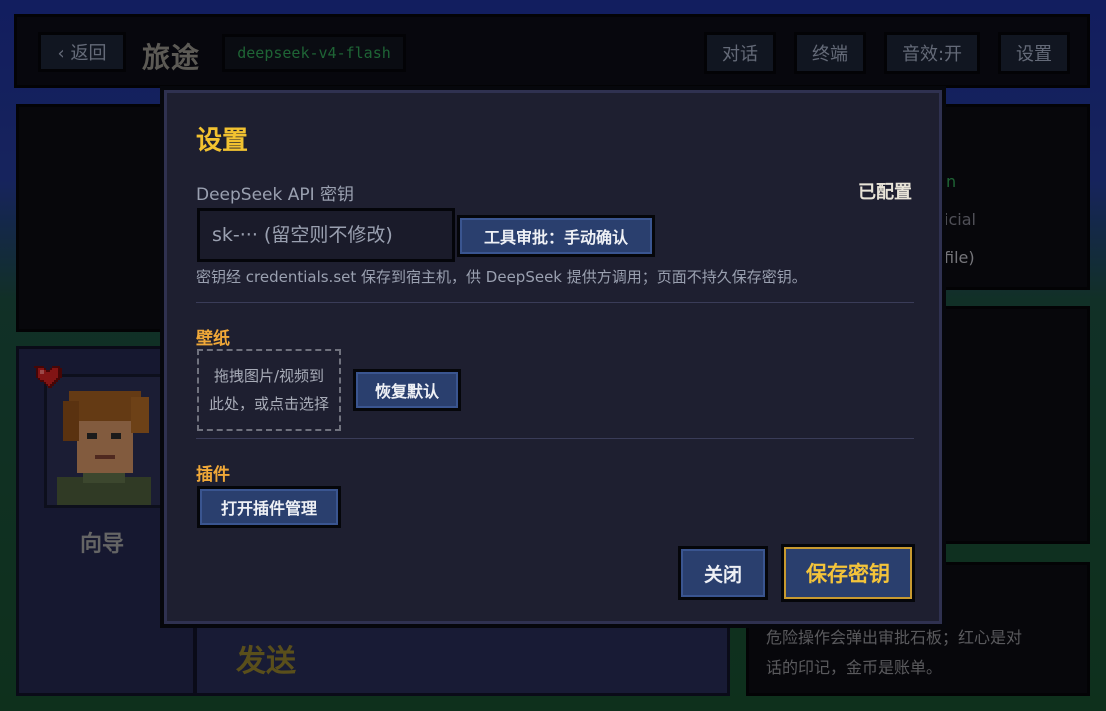 This screenshot has height=711, width=1106. Describe the element at coordinates (222, 141) in the screenshot. I see `settings-title: 设置` at that location.